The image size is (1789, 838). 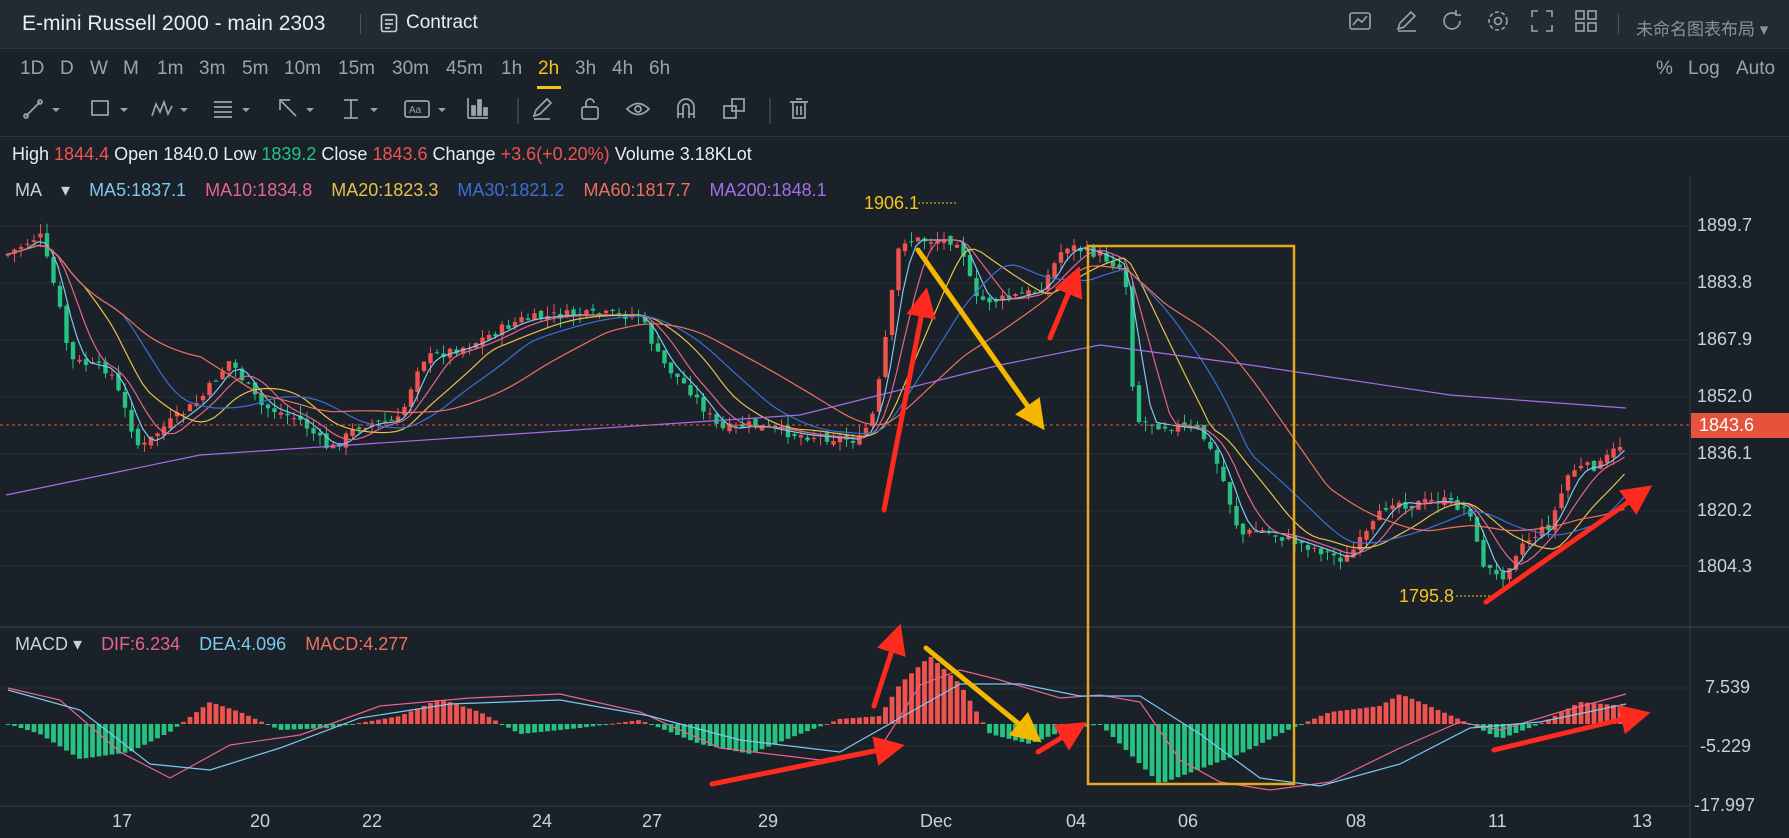 What do you see at coordinates (1427, 596) in the screenshot?
I see `low-marker-label: 1795.8` at bounding box center [1427, 596].